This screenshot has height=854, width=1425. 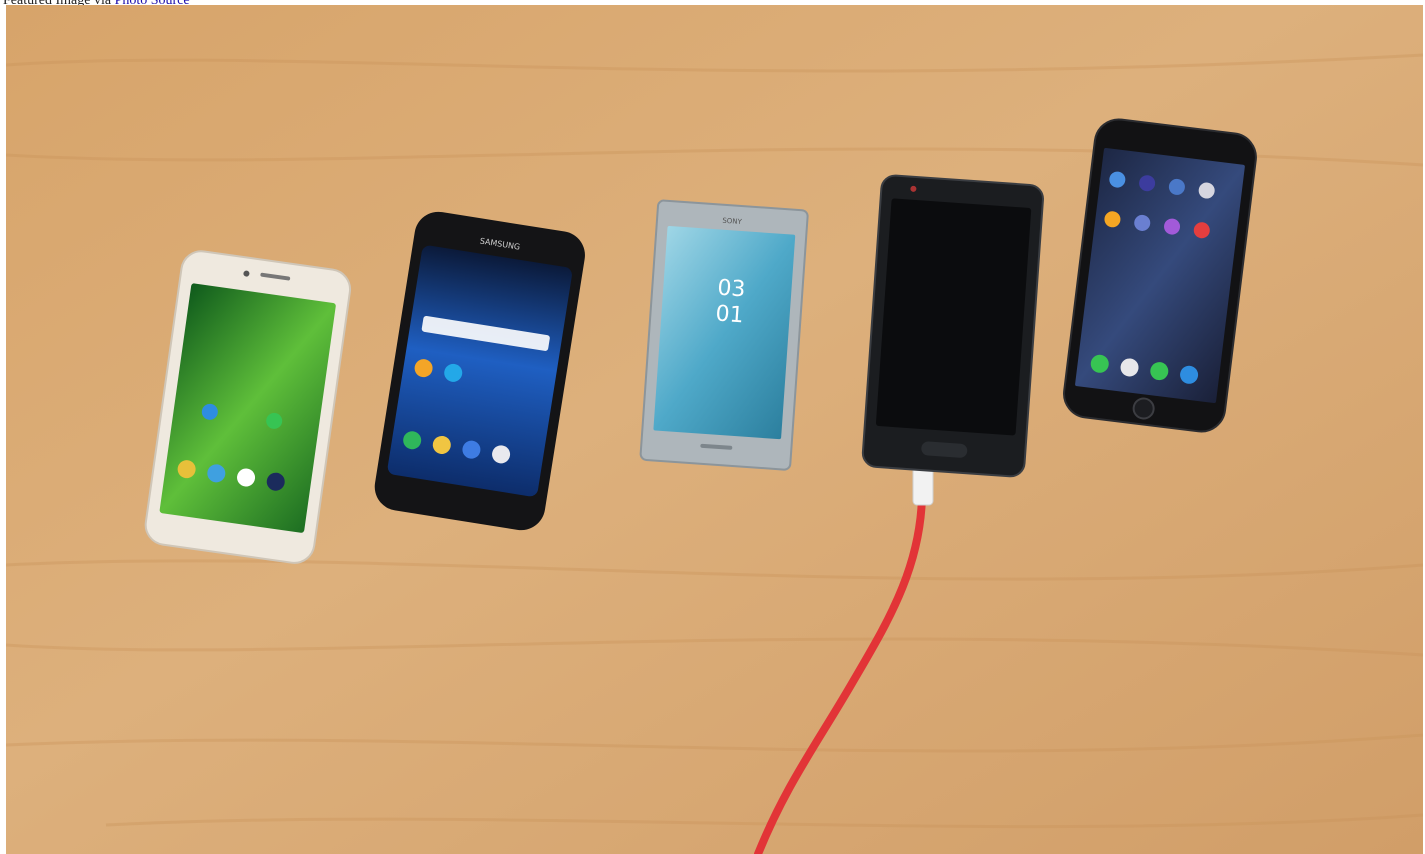 I want to click on sony-clock-minute: 01, so click(x=730, y=314).